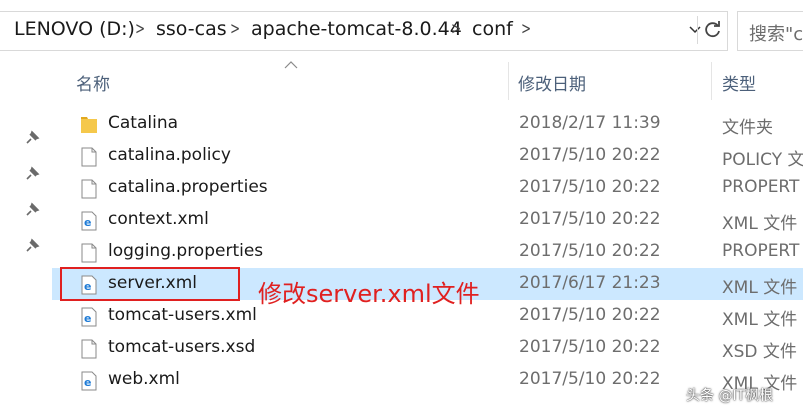  What do you see at coordinates (427, 81) in the screenshot?
I see `column-header-row: 名称 修改日期 类型` at bounding box center [427, 81].